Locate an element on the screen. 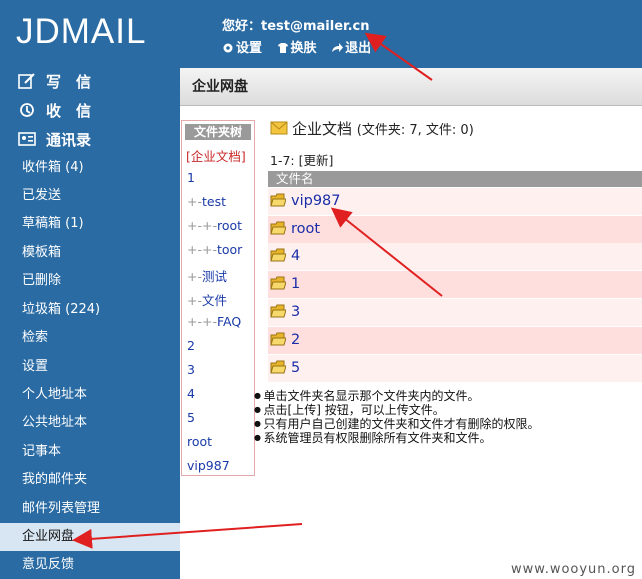 The height and width of the screenshot is (579, 642). top-links: 设置 换肤 退出 is located at coordinates (301, 46).